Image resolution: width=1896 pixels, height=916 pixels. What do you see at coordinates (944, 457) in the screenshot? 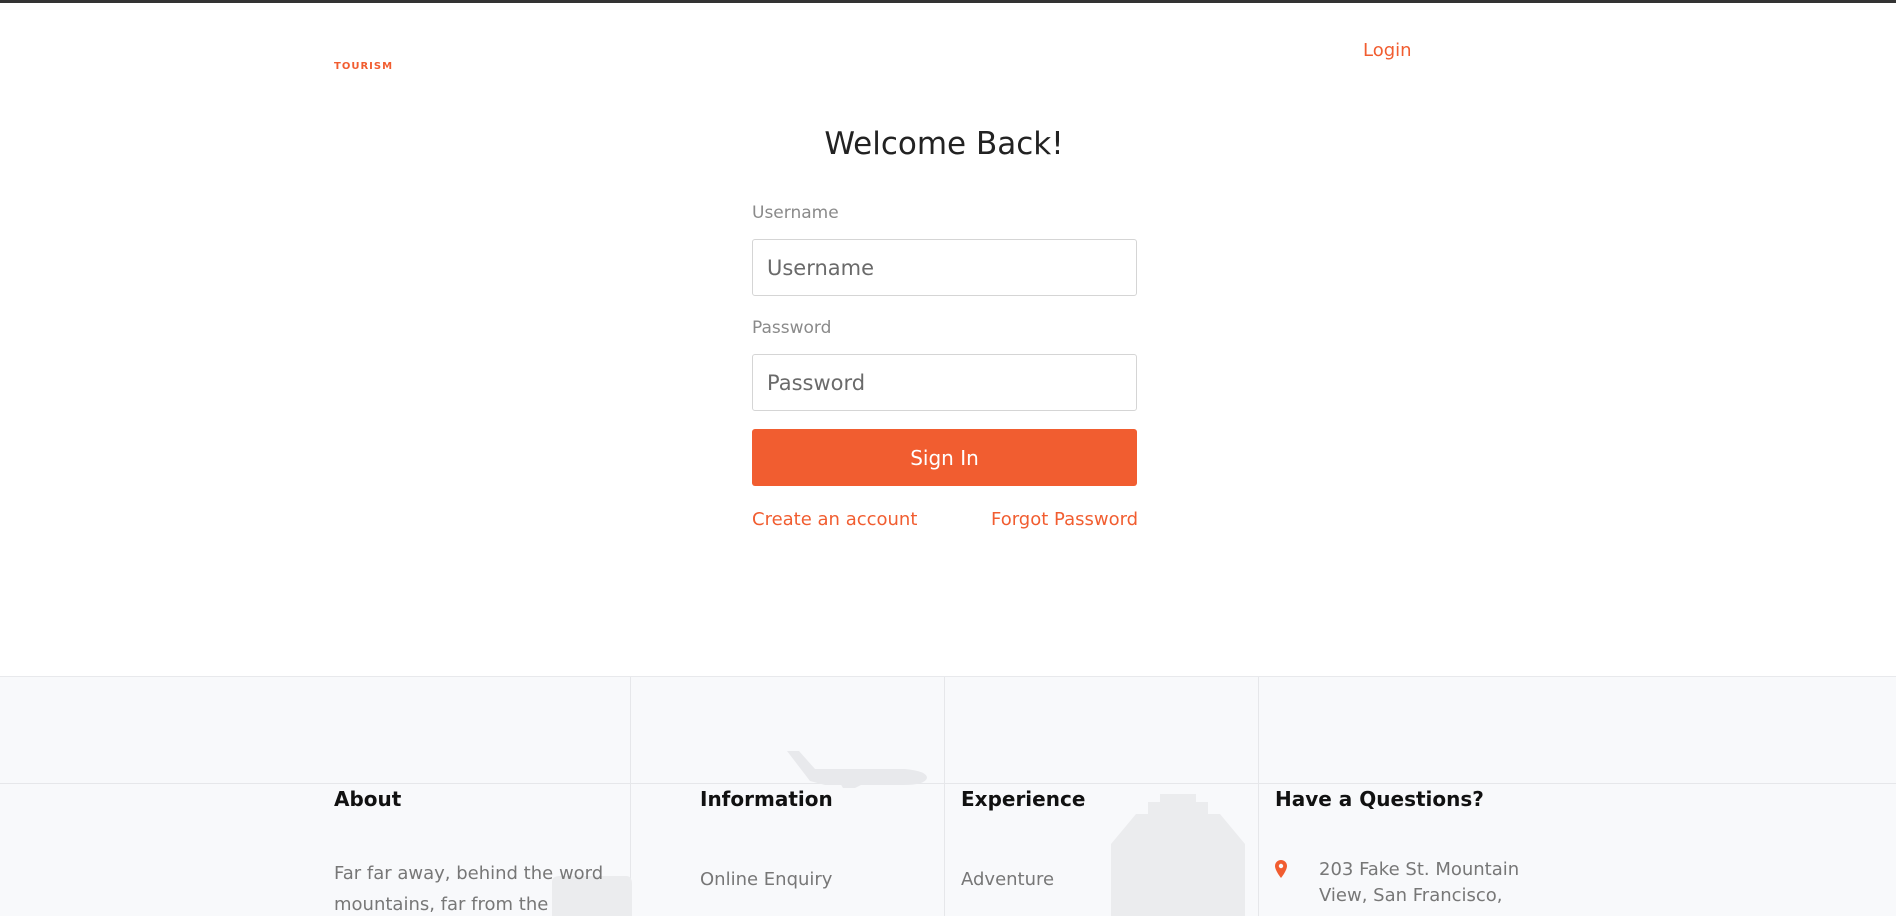
I see `sign-in-button: Sign In` at bounding box center [944, 457].